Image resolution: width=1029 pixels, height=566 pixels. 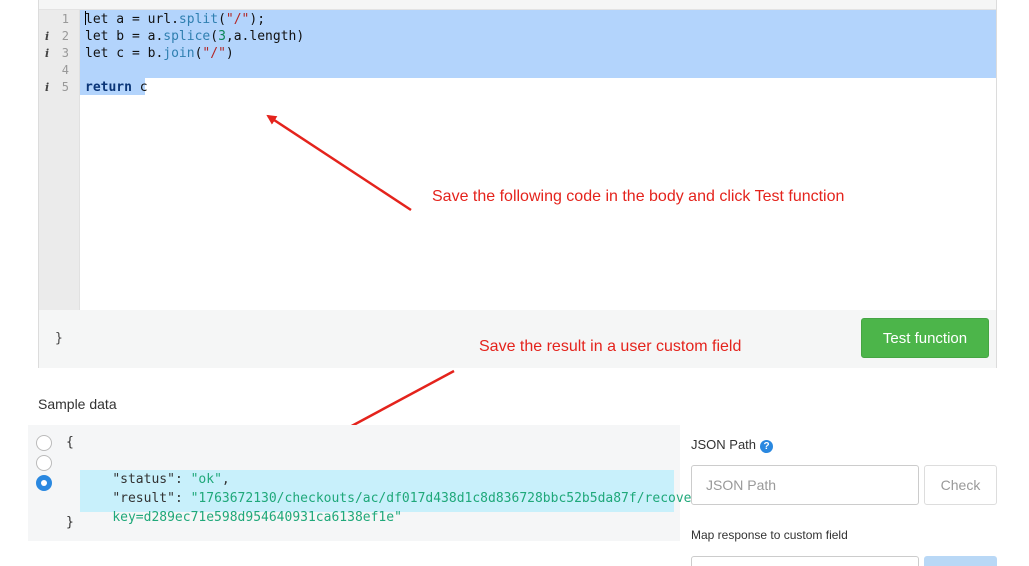 I want to click on code-line-2: i 2 let b = a.splice(3,a.length), so click(x=517, y=36).